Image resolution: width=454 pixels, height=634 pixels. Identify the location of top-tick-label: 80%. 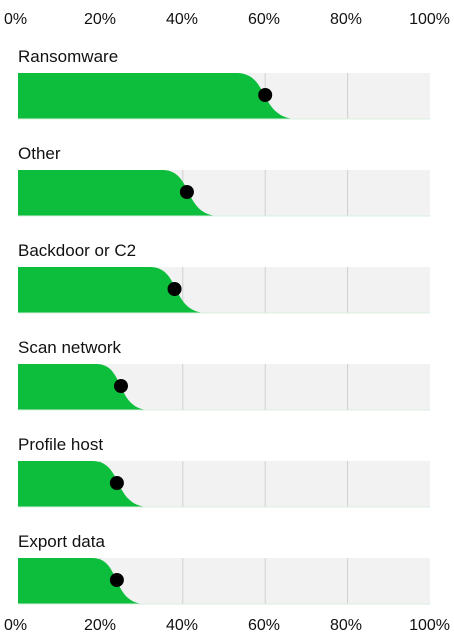
(346, 19).